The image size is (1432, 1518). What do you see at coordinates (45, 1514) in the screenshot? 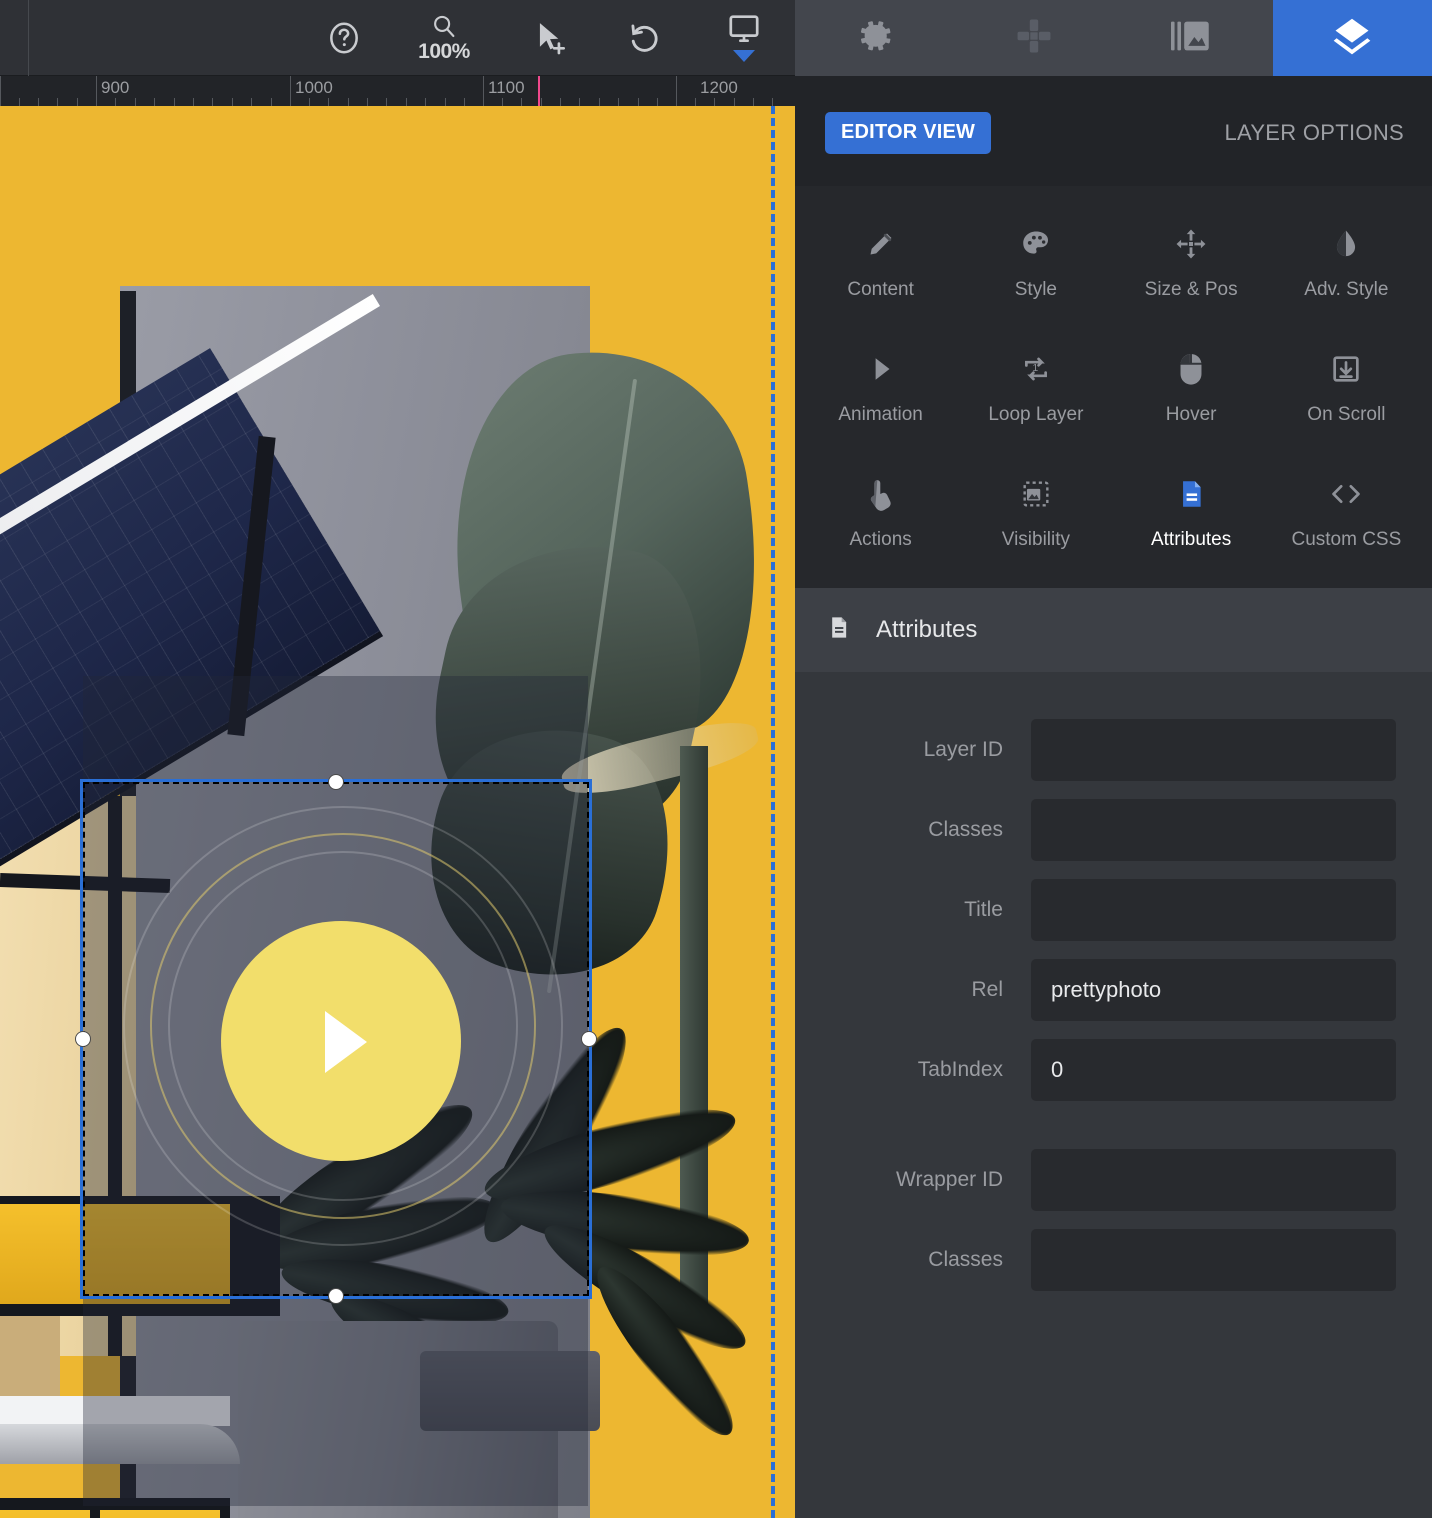
I see `window-glow-lower-a` at bounding box center [45, 1514].